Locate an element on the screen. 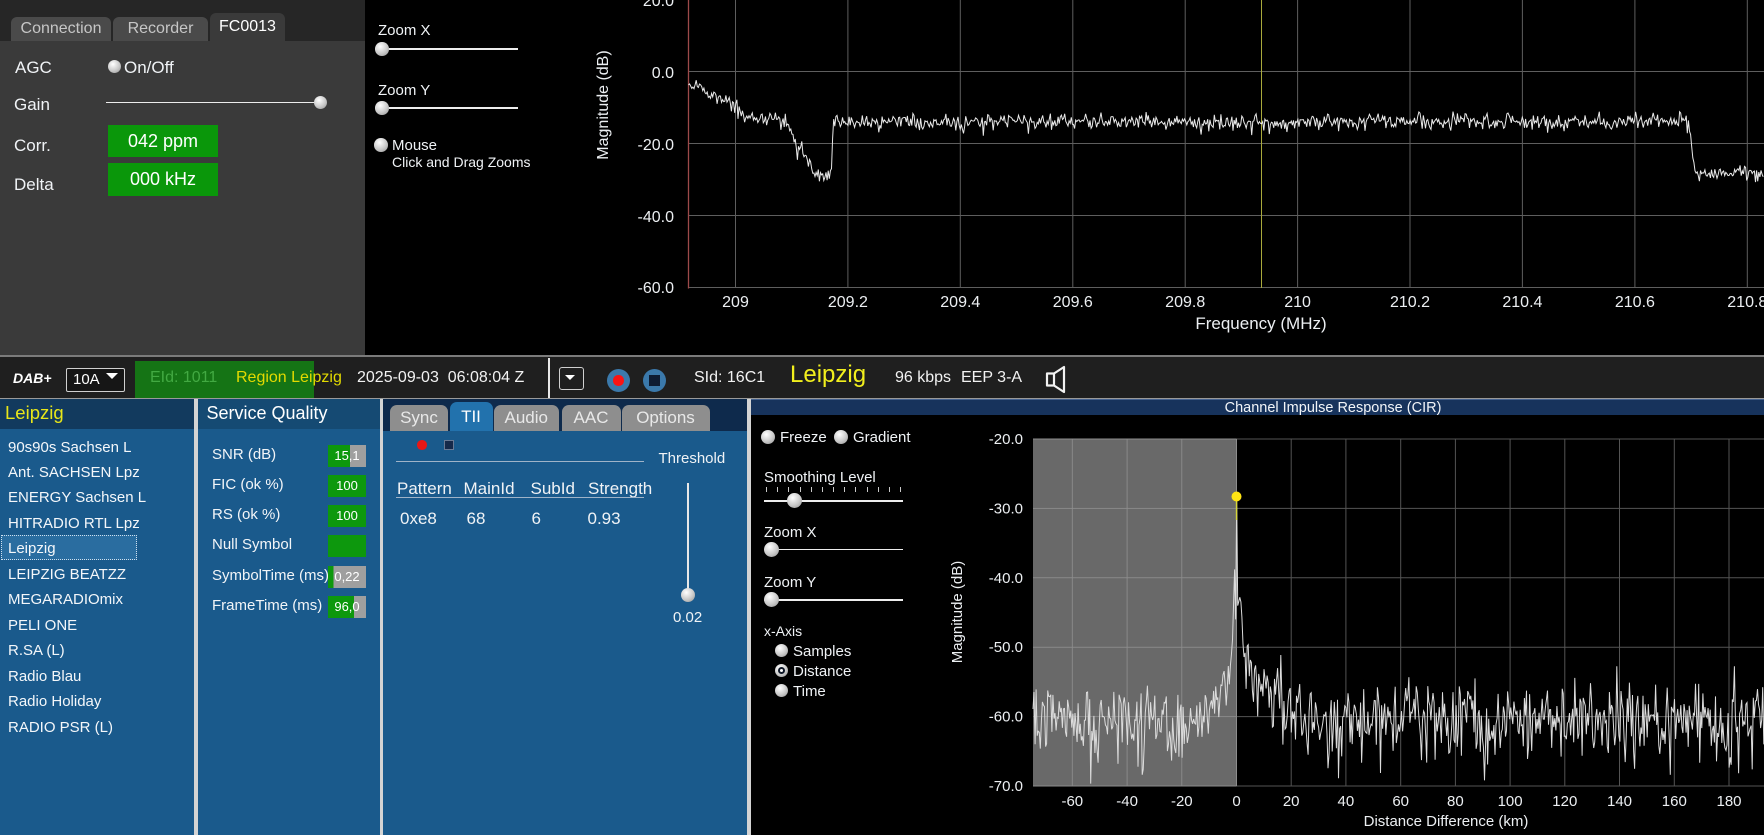 The image size is (1764, 835). svg-text: 160 is located at coordinates (1674, 801).